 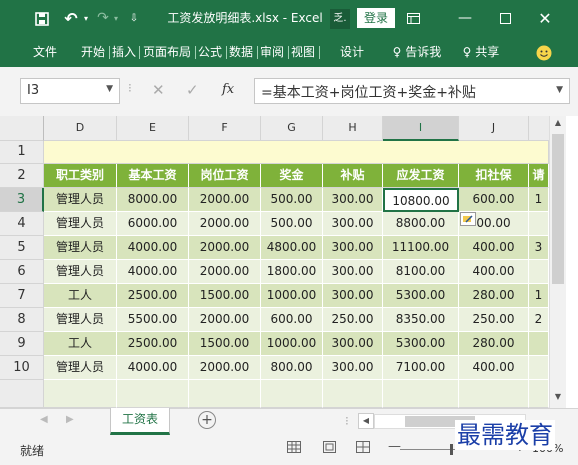 I want to click on column-header-h: H, so click(x=353, y=128).